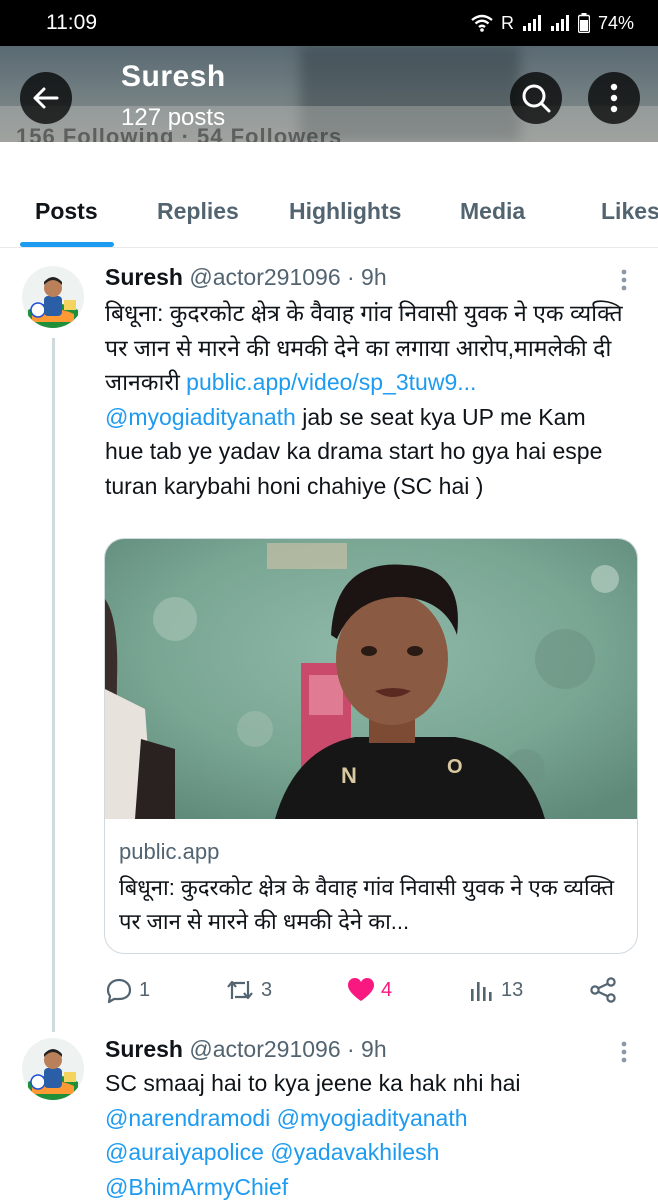 The image size is (658, 1200). What do you see at coordinates (583, 23) in the screenshot?
I see `battery-icon` at bounding box center [583, 23].